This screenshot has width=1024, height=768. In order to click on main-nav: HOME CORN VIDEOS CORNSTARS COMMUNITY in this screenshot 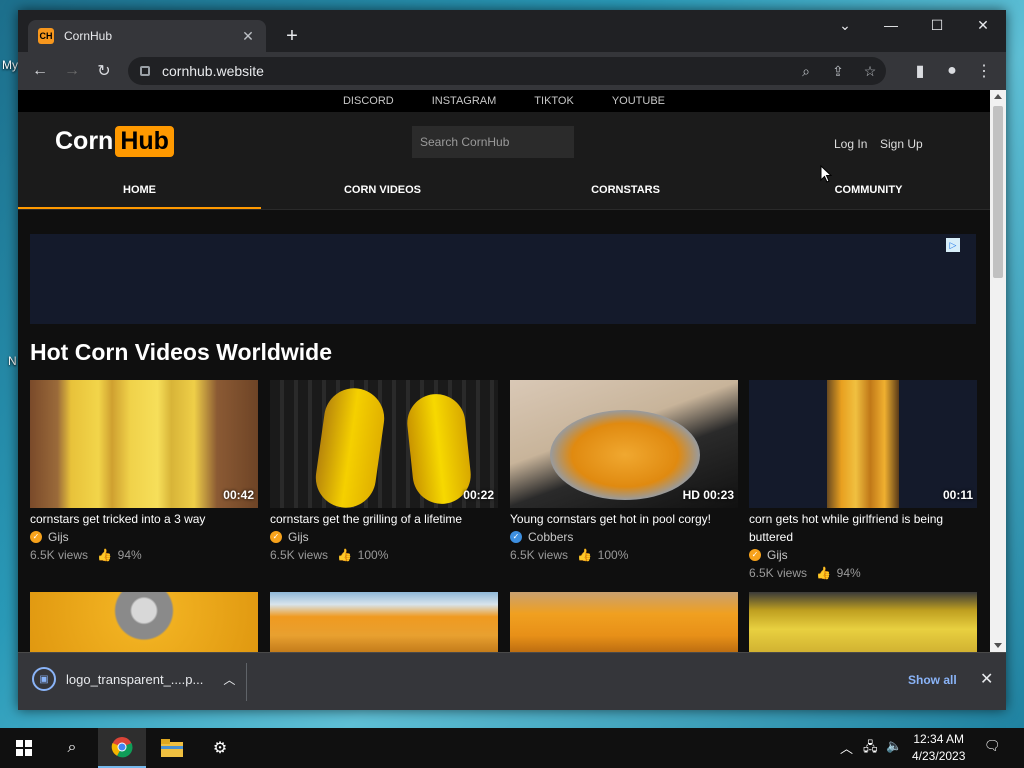, I will do `click(504, 191)`.